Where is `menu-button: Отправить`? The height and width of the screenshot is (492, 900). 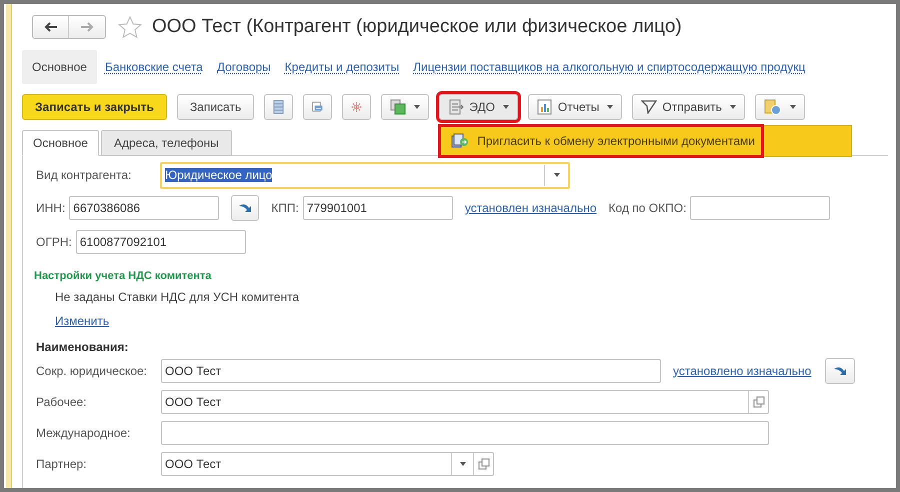
menu-button: Отправить is located at coordinates (688, 107).